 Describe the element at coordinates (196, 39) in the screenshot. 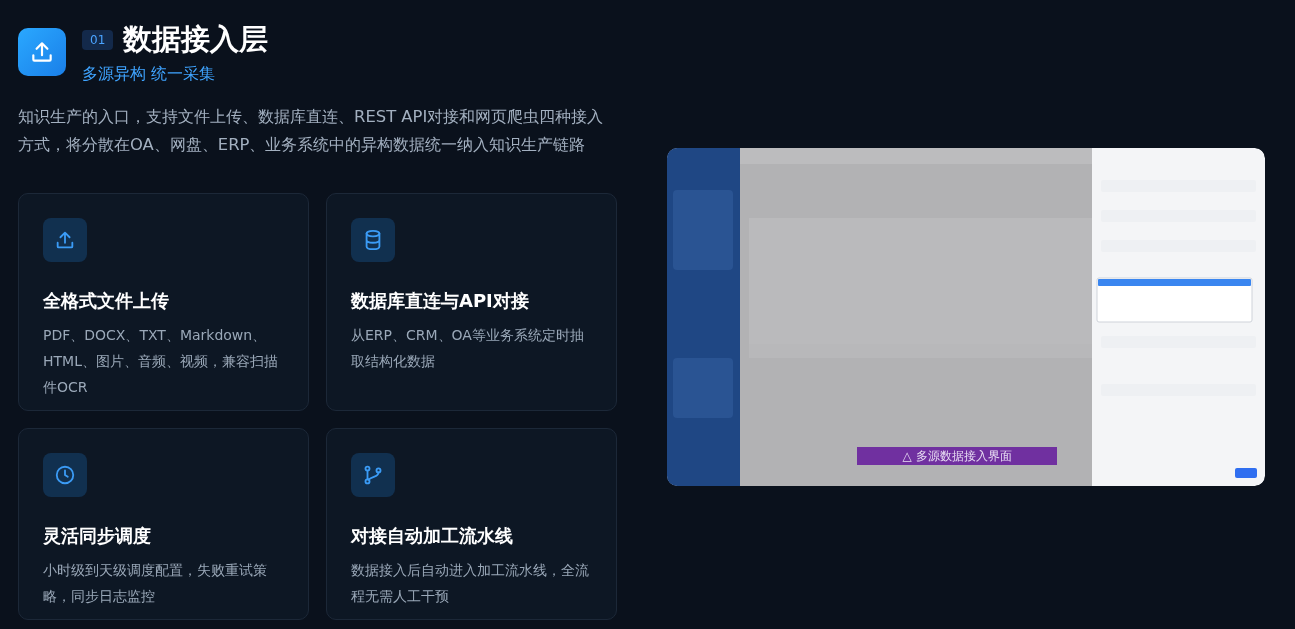

I see `section-title: 数据接入层` at that location.